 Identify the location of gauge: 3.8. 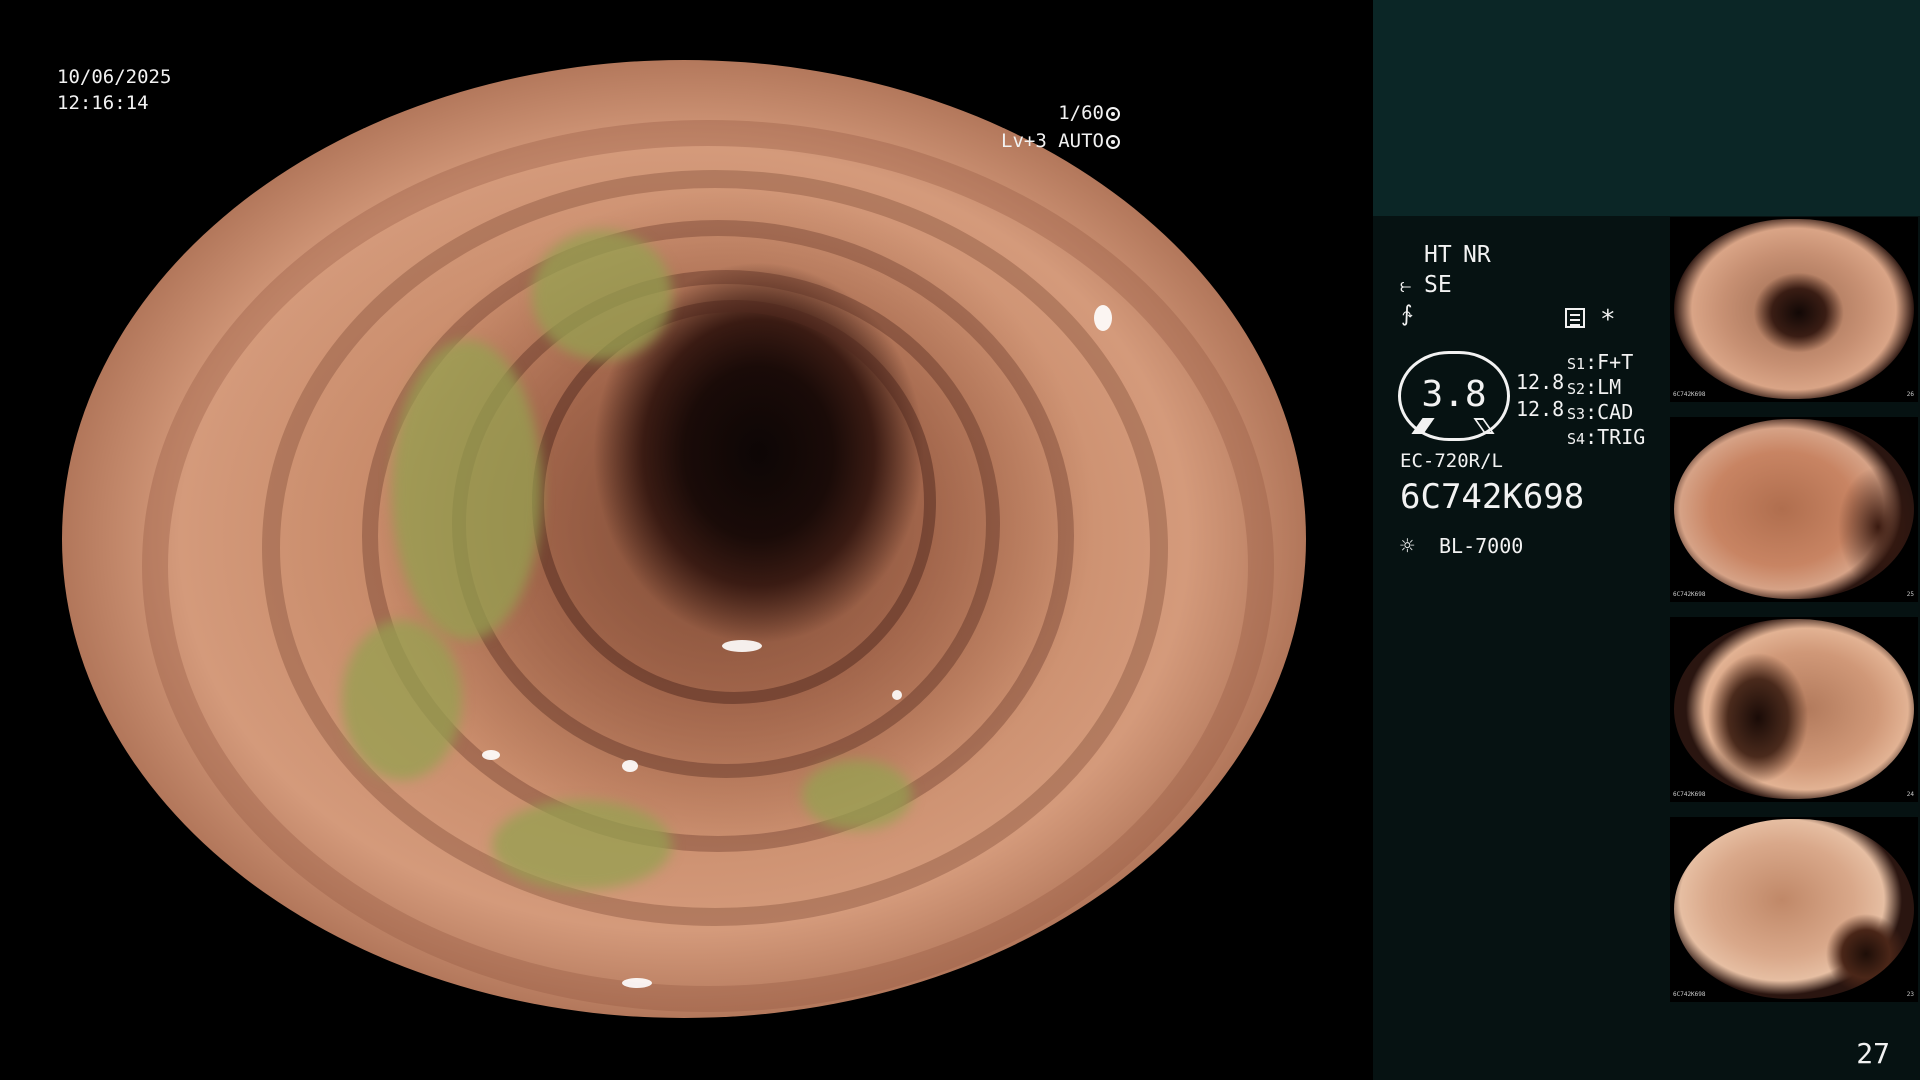
(1454, 396).